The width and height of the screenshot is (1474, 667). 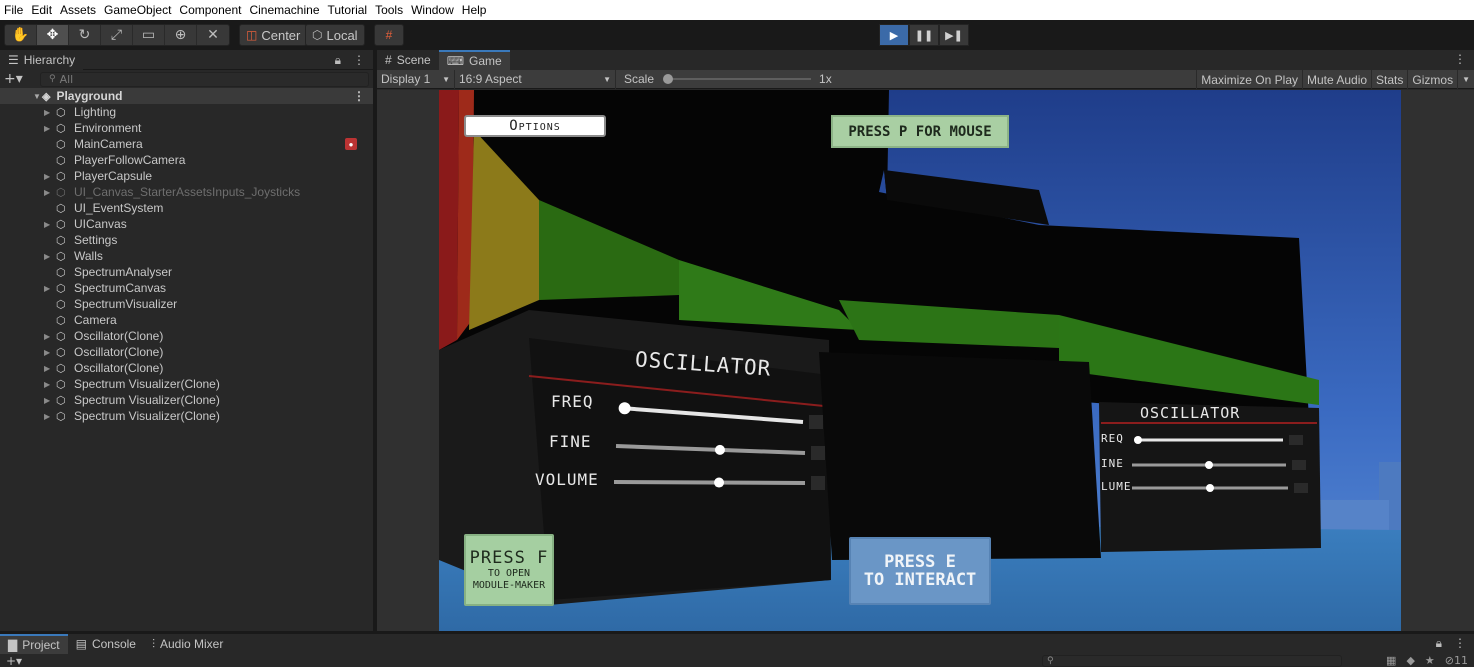 I want to click on scale-slider, so click(x=737, y=79).